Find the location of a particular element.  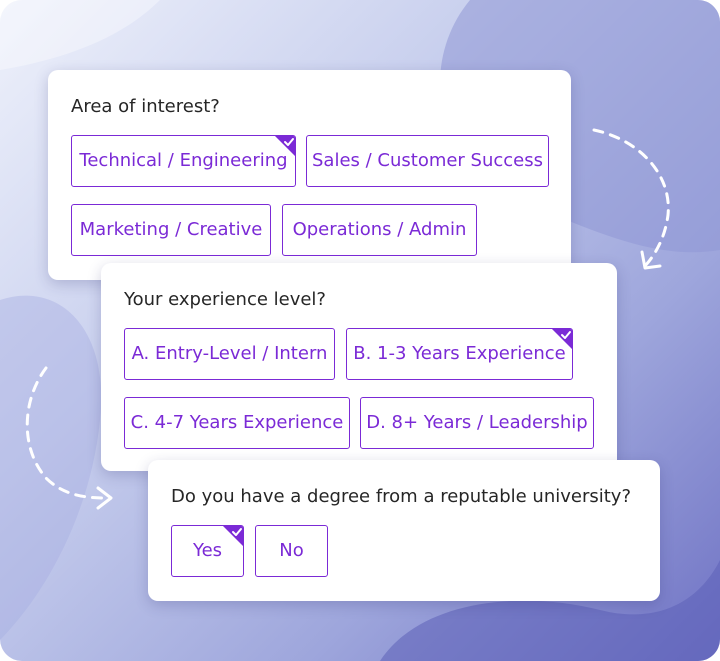

option-technical-engineering: Technical / Engineering is located at coordinates (183, 161).